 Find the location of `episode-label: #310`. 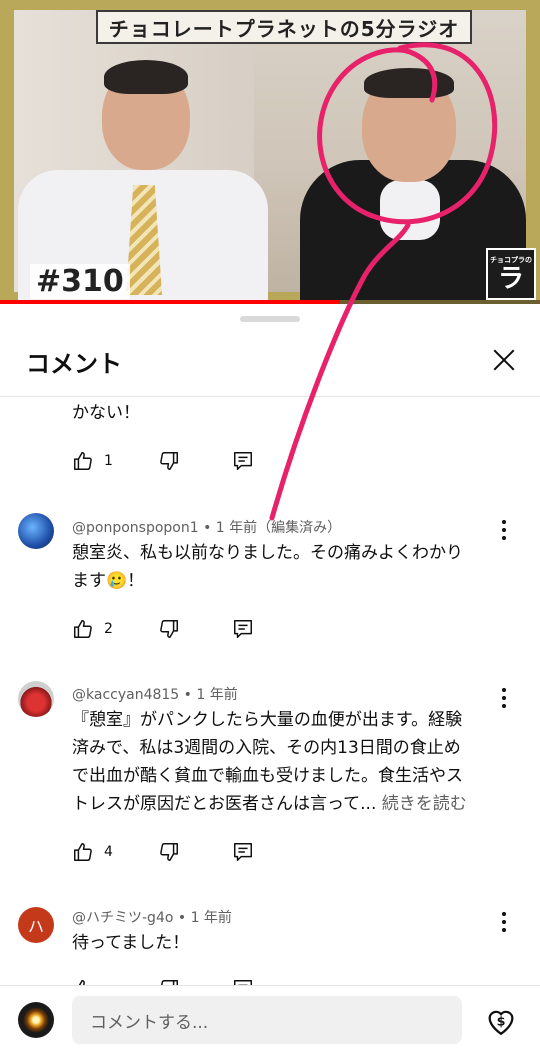

episode-label: #310 is located at coordinates (80, 281).